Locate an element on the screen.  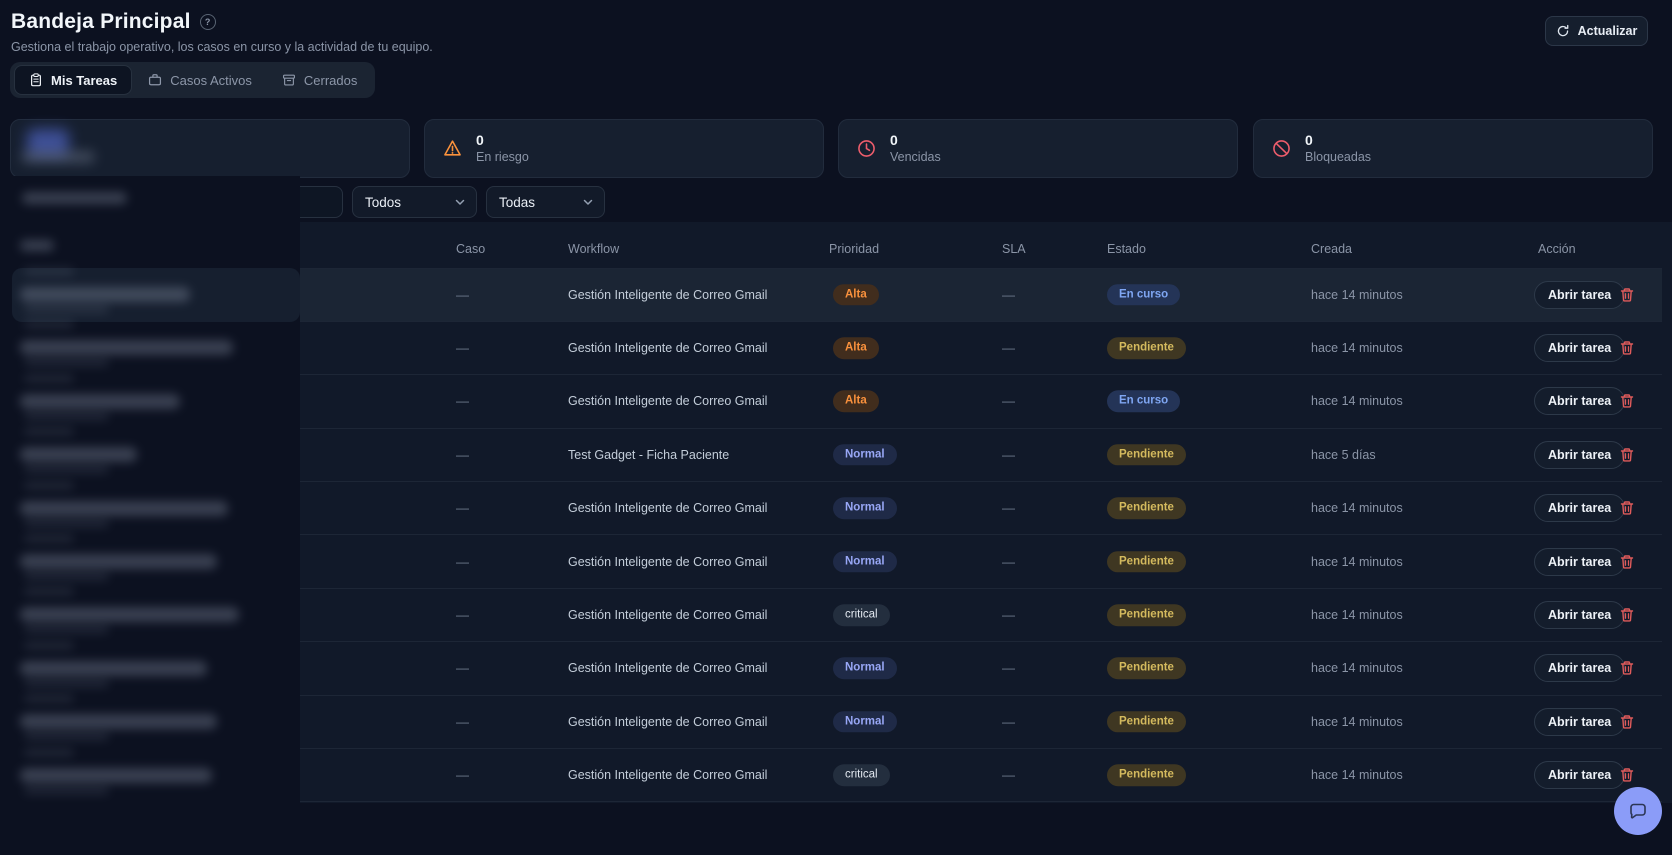
chat-bubble-icon is located at coordinates (1638, 811).